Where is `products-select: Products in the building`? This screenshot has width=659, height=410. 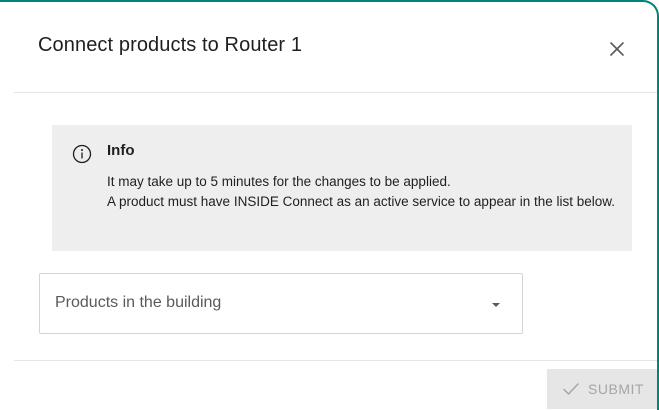
products-select: Products in the building is located at coordinates (281, 303).